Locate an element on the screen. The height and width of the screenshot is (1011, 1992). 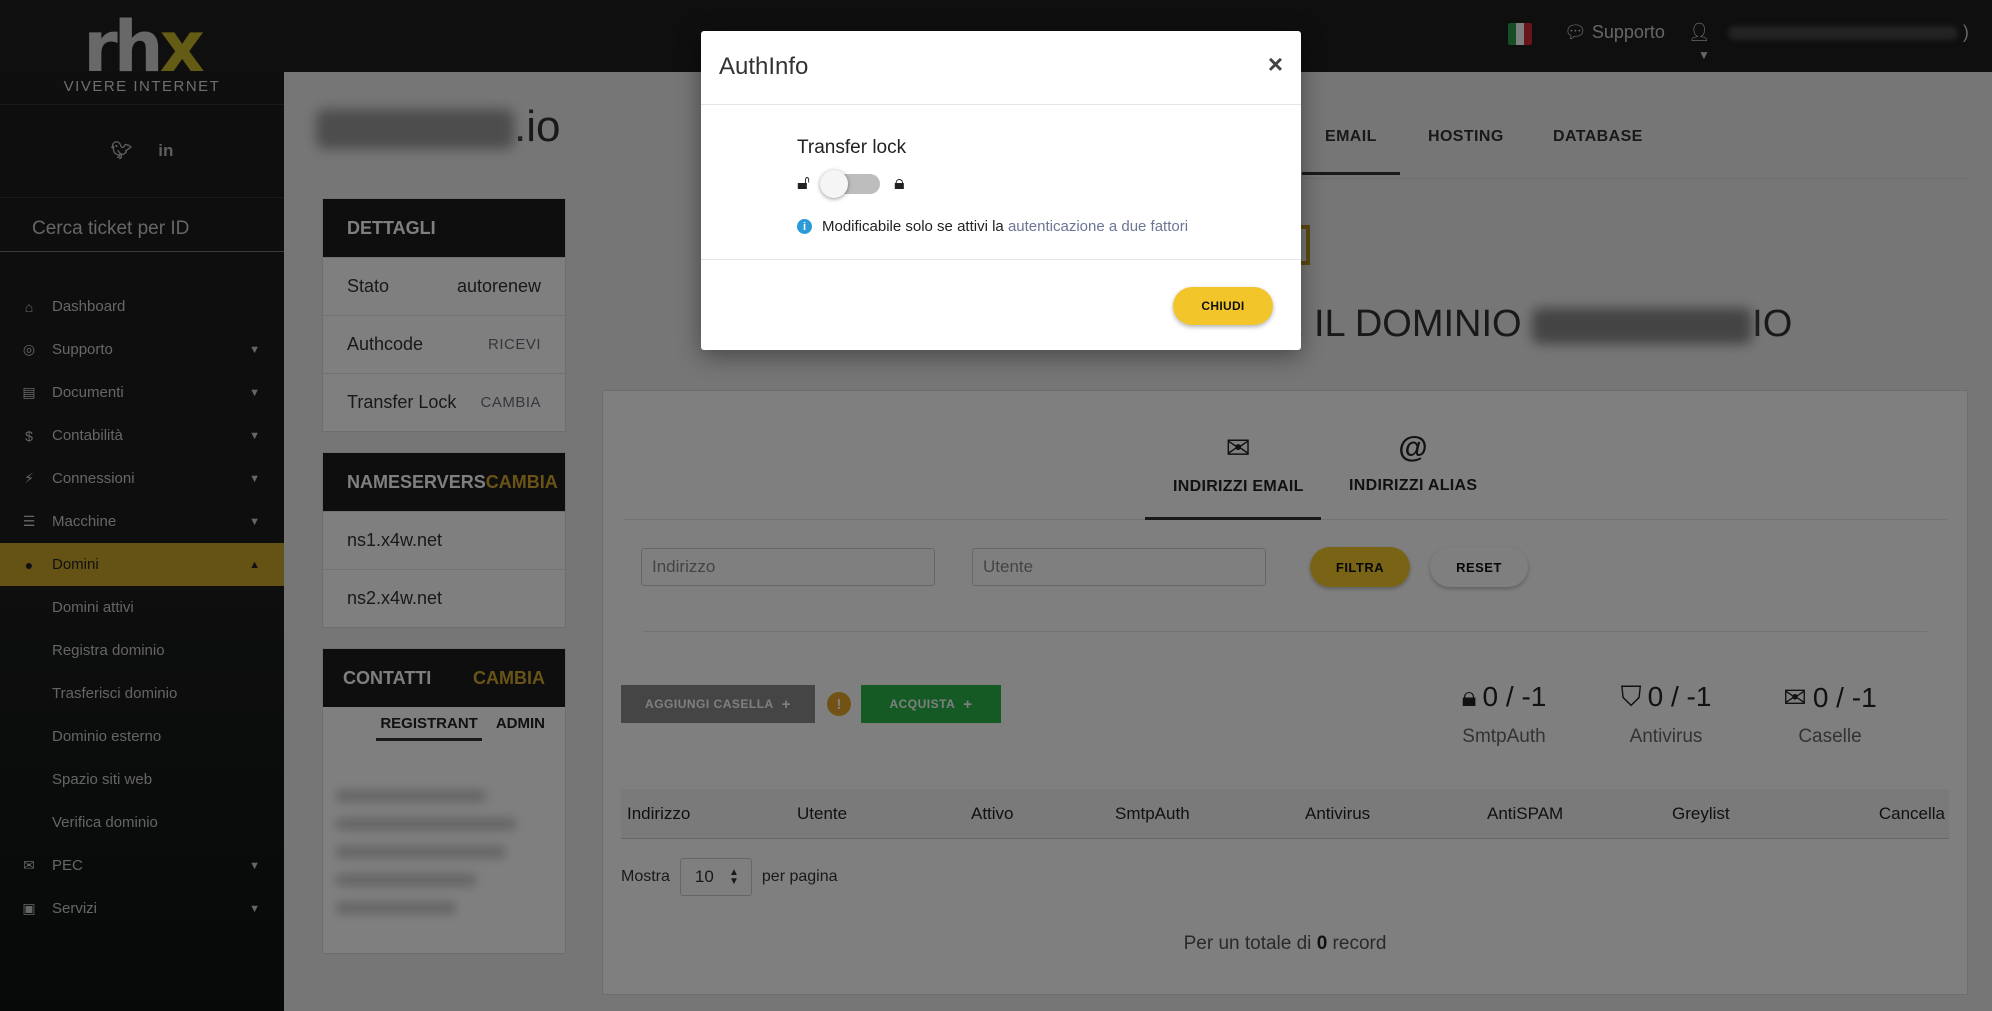
transfer-lock-label: Transfer lock is located at coordinates (852, 147).